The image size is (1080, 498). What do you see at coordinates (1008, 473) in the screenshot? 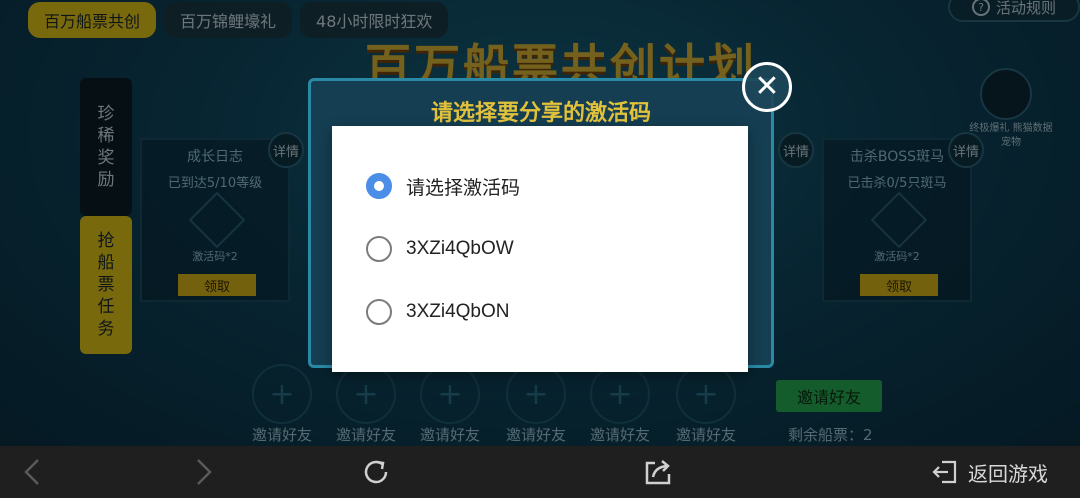
I see `back-to-game-label: 返回游戏` at bounding box center [1008, 473].